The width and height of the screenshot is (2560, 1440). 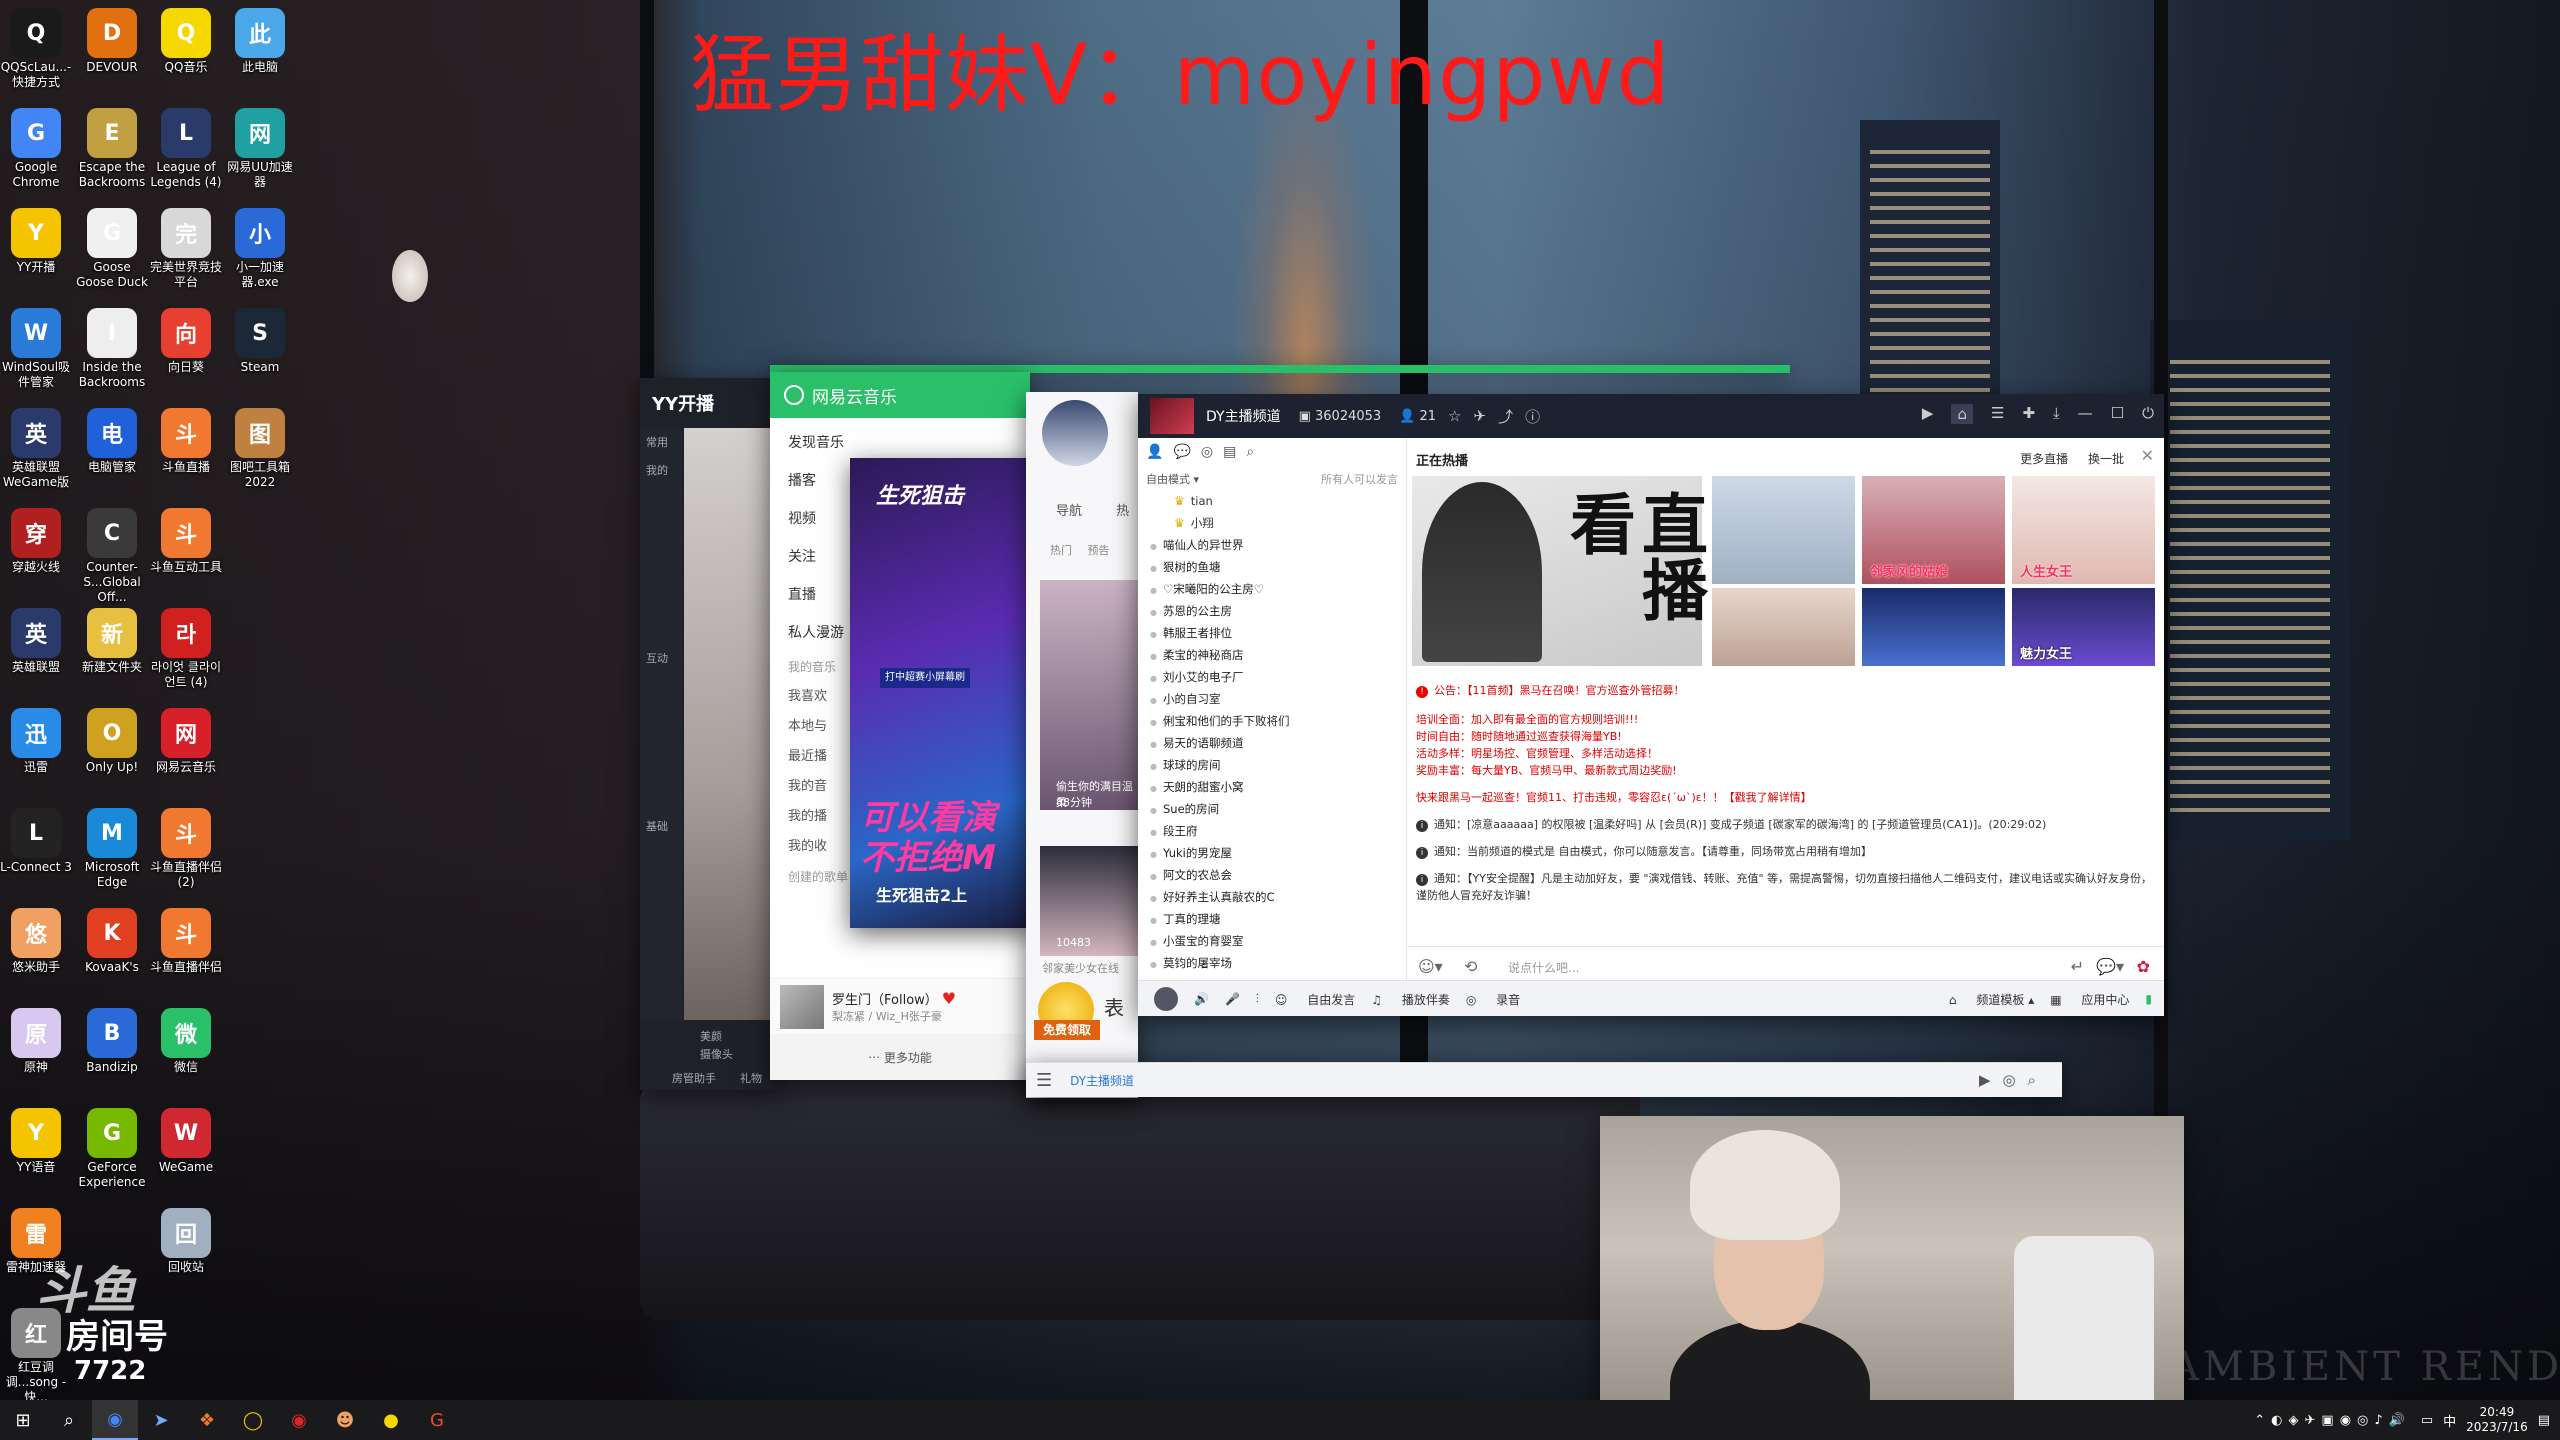 I want to click on refresh-link: 换一批, so click(x=2106, y=459).